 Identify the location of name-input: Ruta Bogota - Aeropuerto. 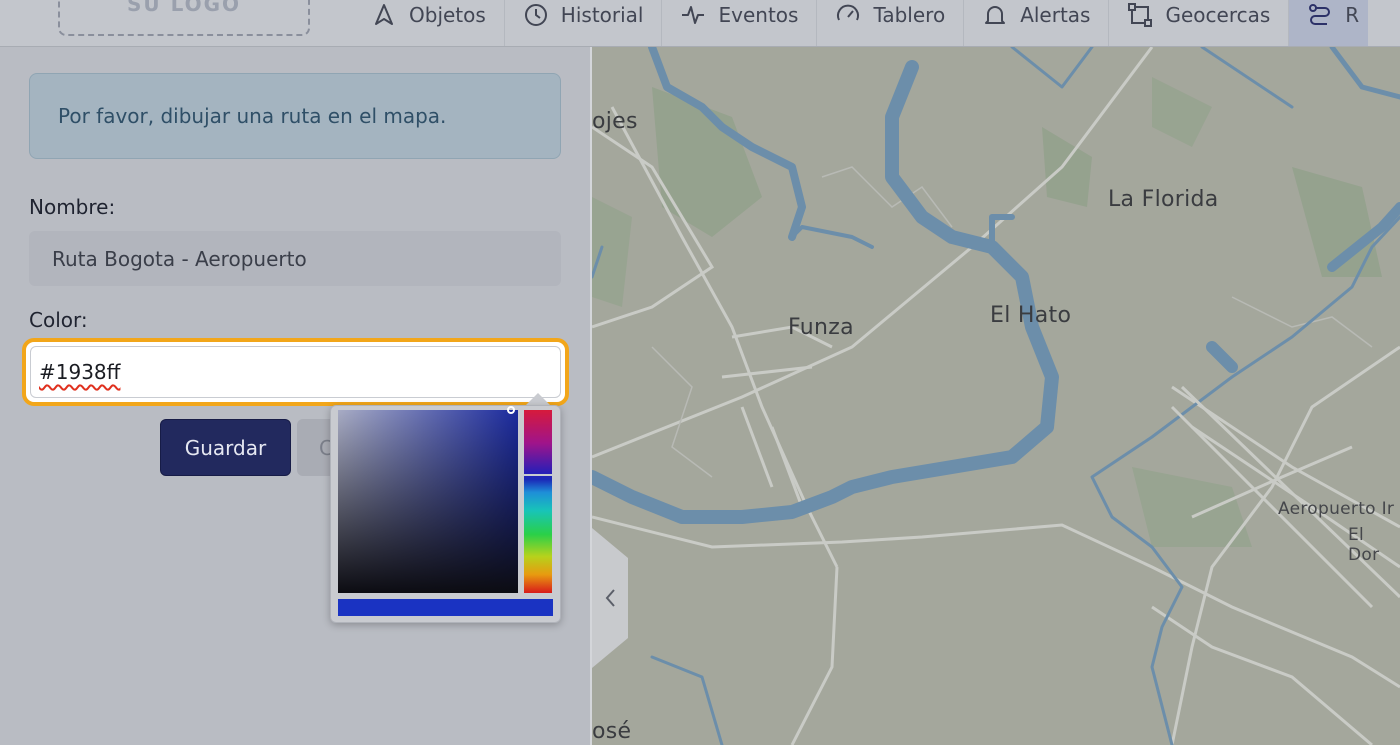
(295, 258).